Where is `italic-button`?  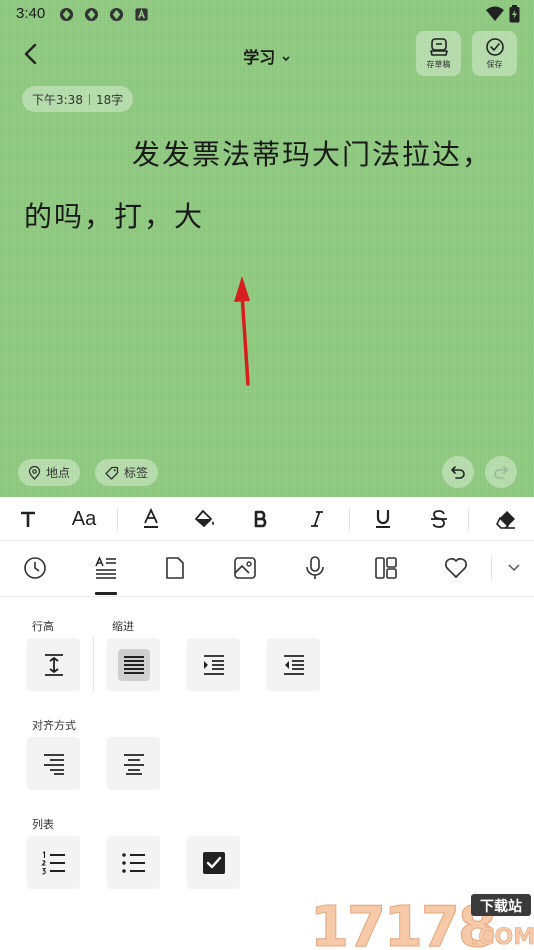
italic-button is located at coordinates (317, 519).